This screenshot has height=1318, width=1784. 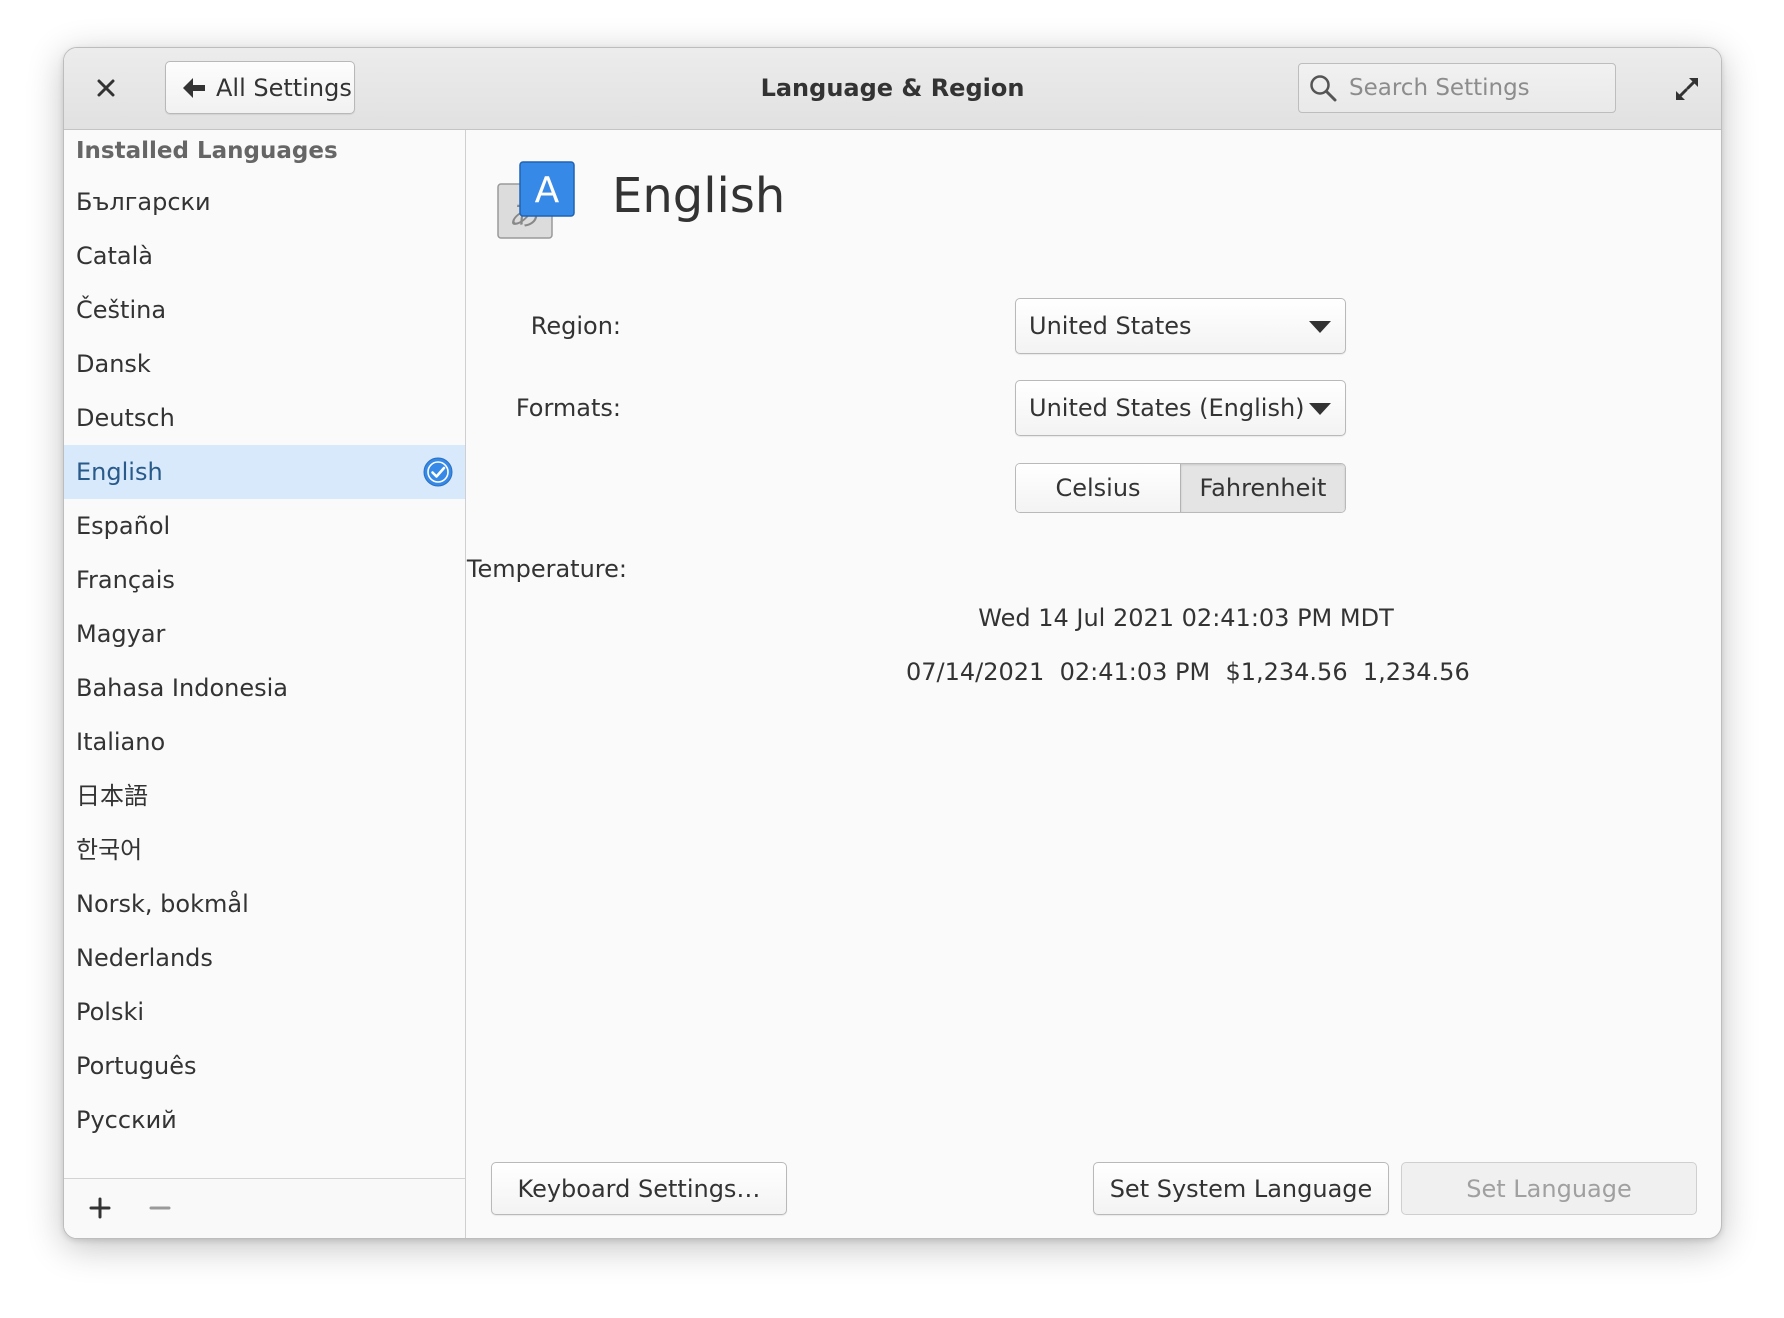 I want to click on language-item: Italiano, so click(x=264, y=742).